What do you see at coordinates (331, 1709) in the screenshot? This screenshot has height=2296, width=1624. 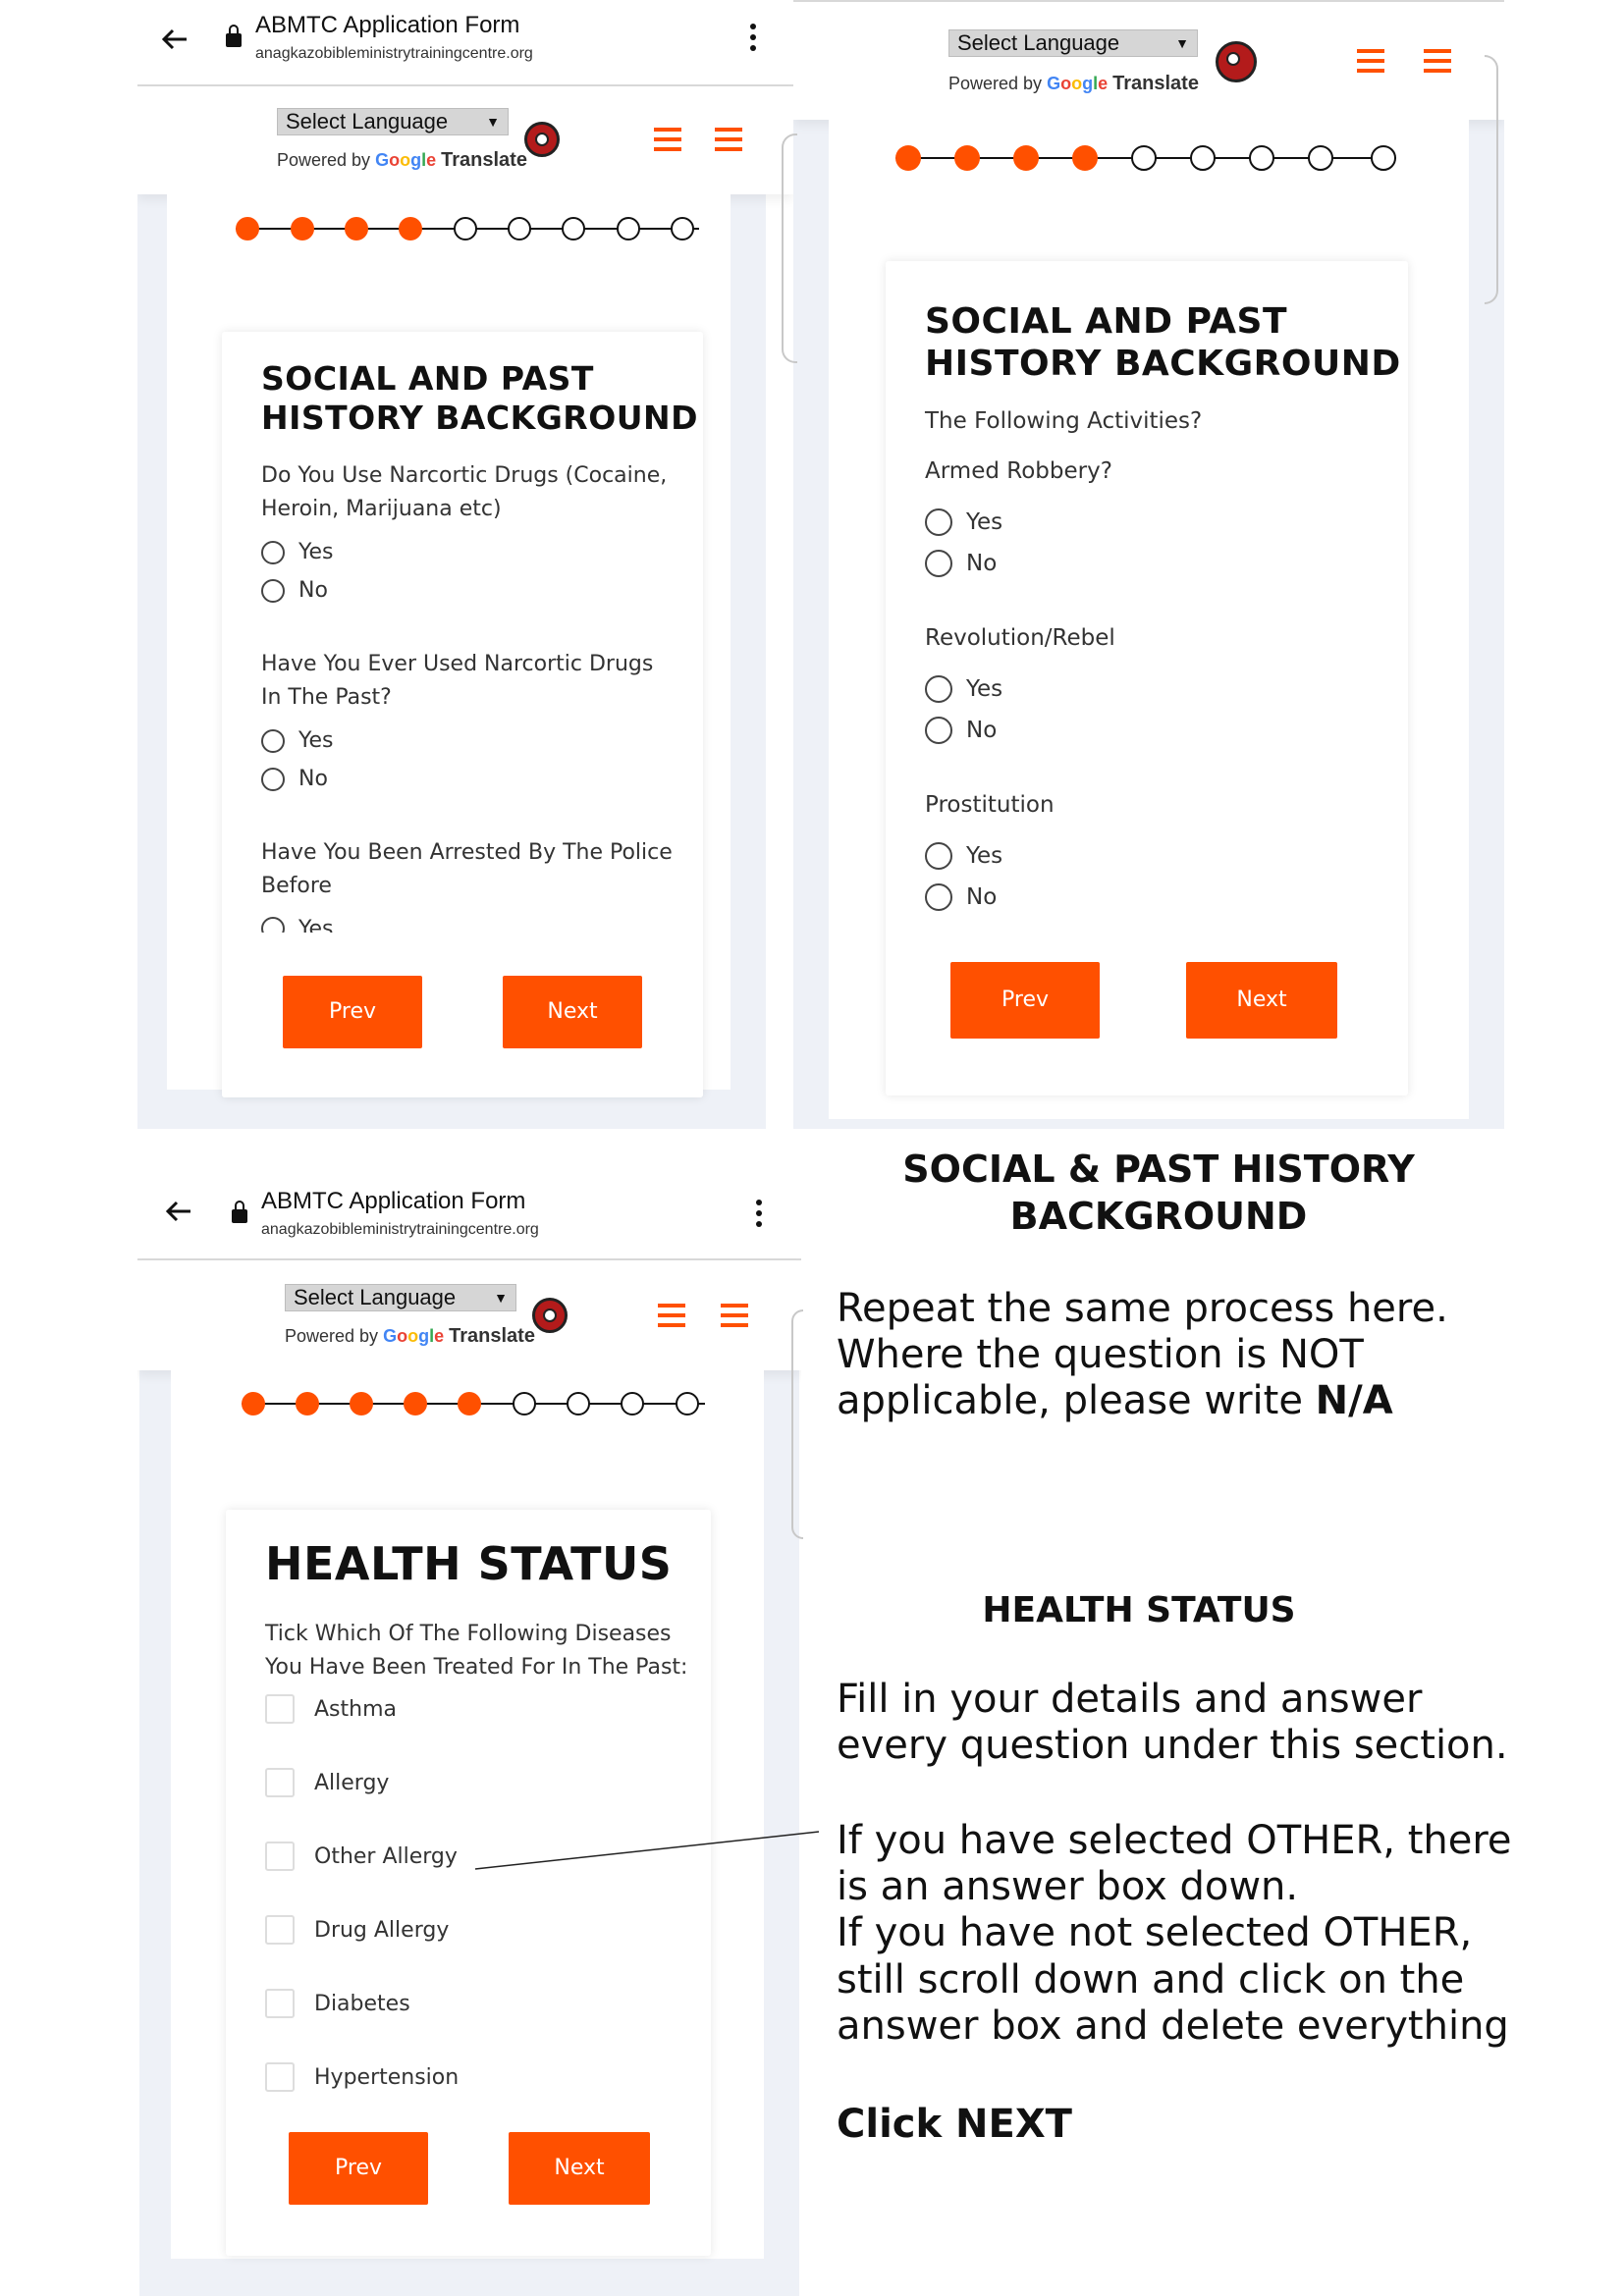 I see `checkbox-option-asthma: Asthma` at bounding box center [331, 1709].